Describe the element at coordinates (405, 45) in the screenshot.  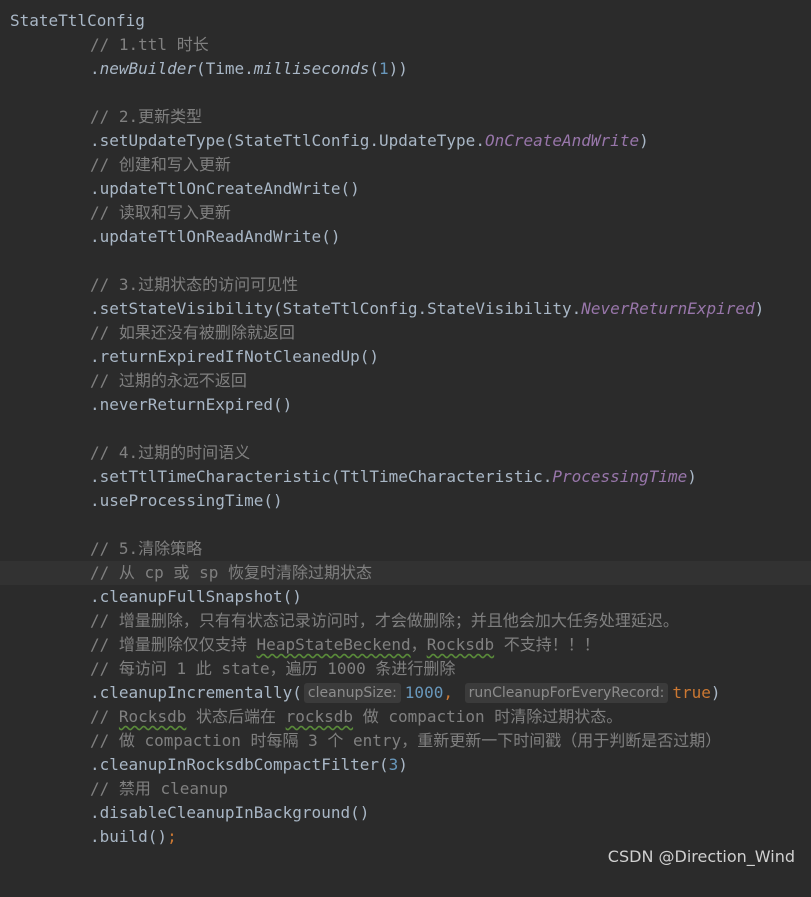
I see `code-line: // 1.ttl 时长` at that location.